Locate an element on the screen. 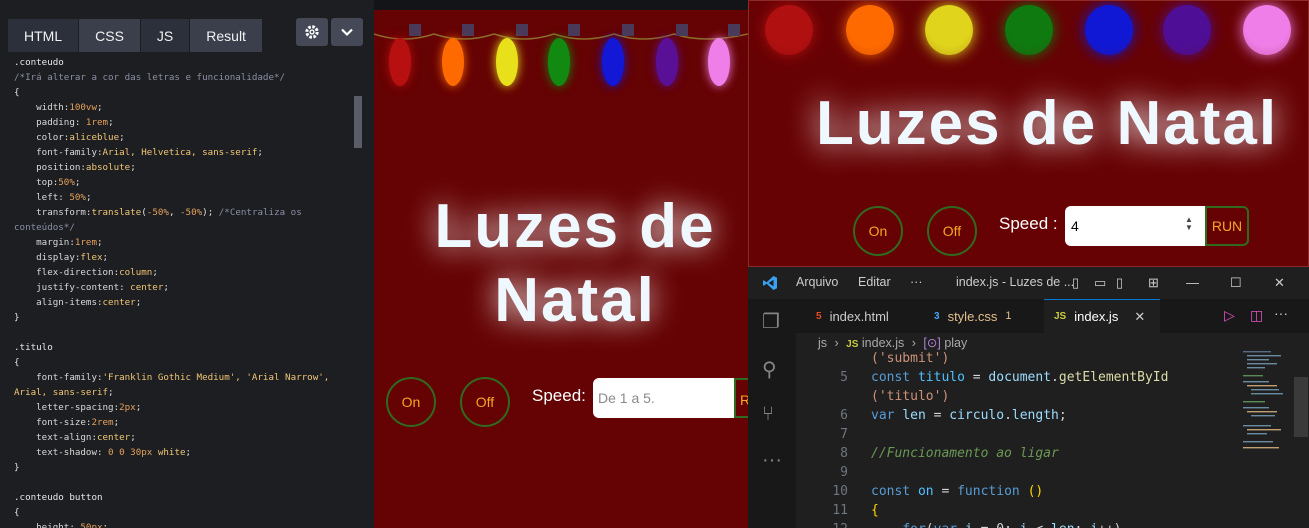  code-token: i is located at coordinates (969, 525).